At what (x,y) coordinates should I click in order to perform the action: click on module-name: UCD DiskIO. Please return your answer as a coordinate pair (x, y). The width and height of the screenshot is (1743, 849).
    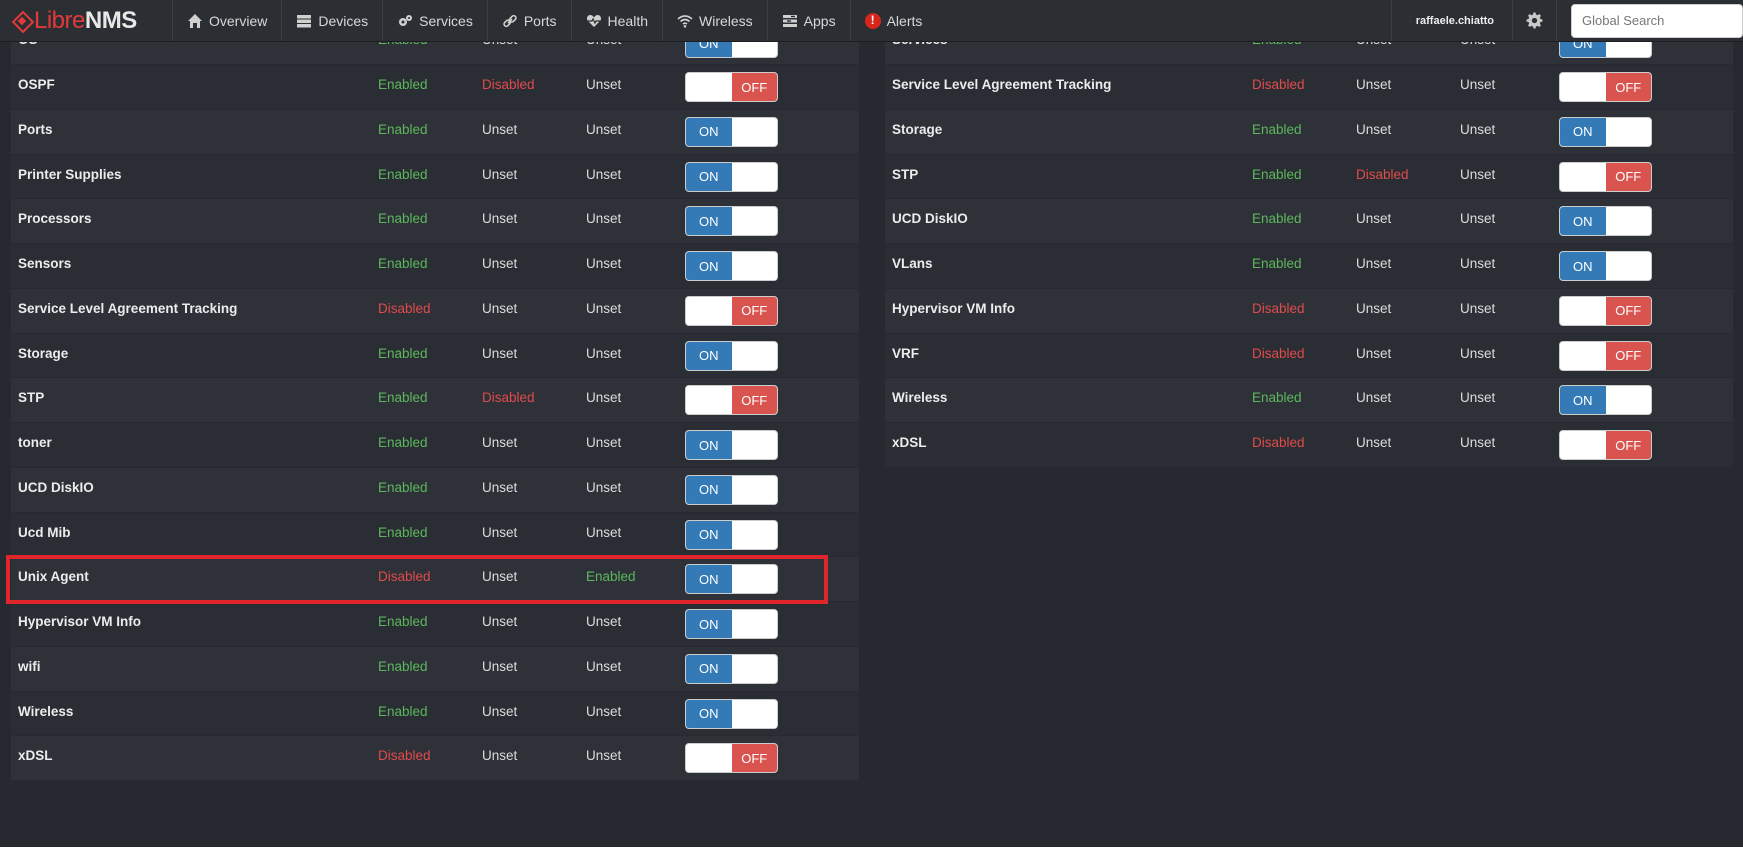
    Looking at the image, I should click on (930, 219).